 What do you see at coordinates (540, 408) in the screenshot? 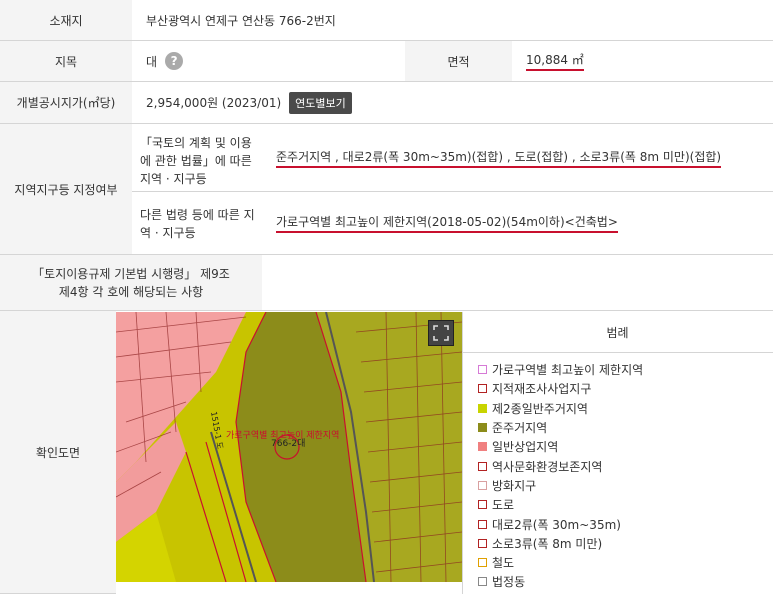
I see `legend-label: 제2종일반주거지역` at bounding box center [540, 408].